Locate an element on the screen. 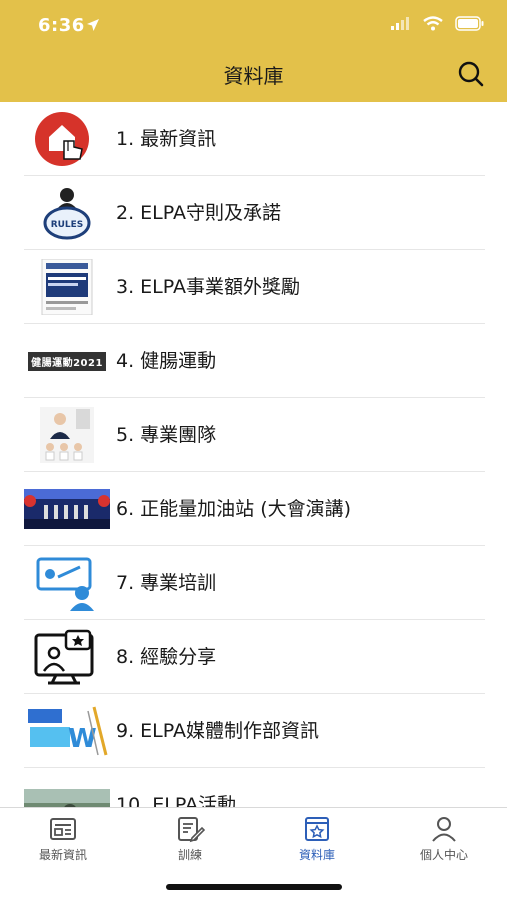 Image resolution: width=507 pixels, height=901 pixels. status-time: 6:36 is located at coordinates (61, 25).